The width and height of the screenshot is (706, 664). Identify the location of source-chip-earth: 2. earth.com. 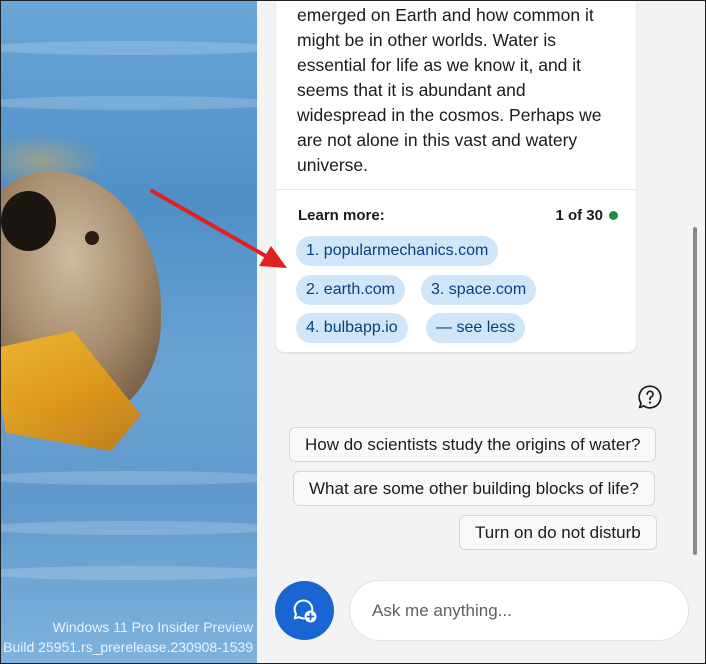
(350, 290).